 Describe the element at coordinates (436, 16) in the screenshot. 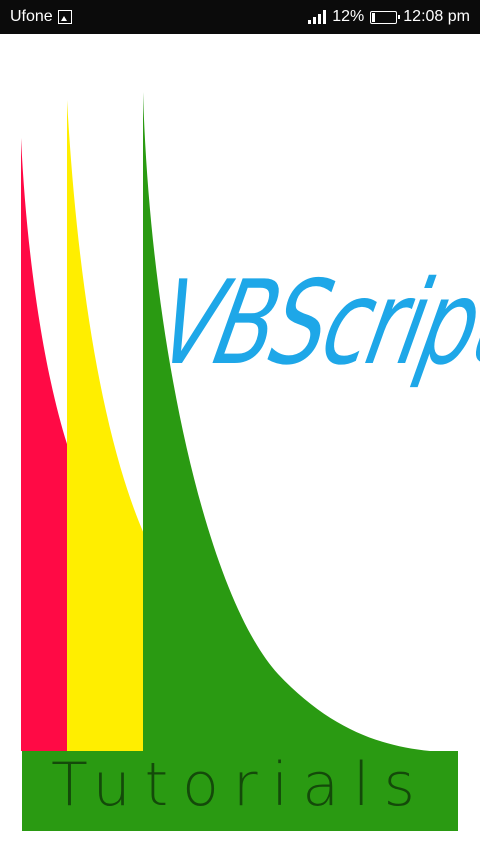

I see `clock: 12:08 pm` at that location.